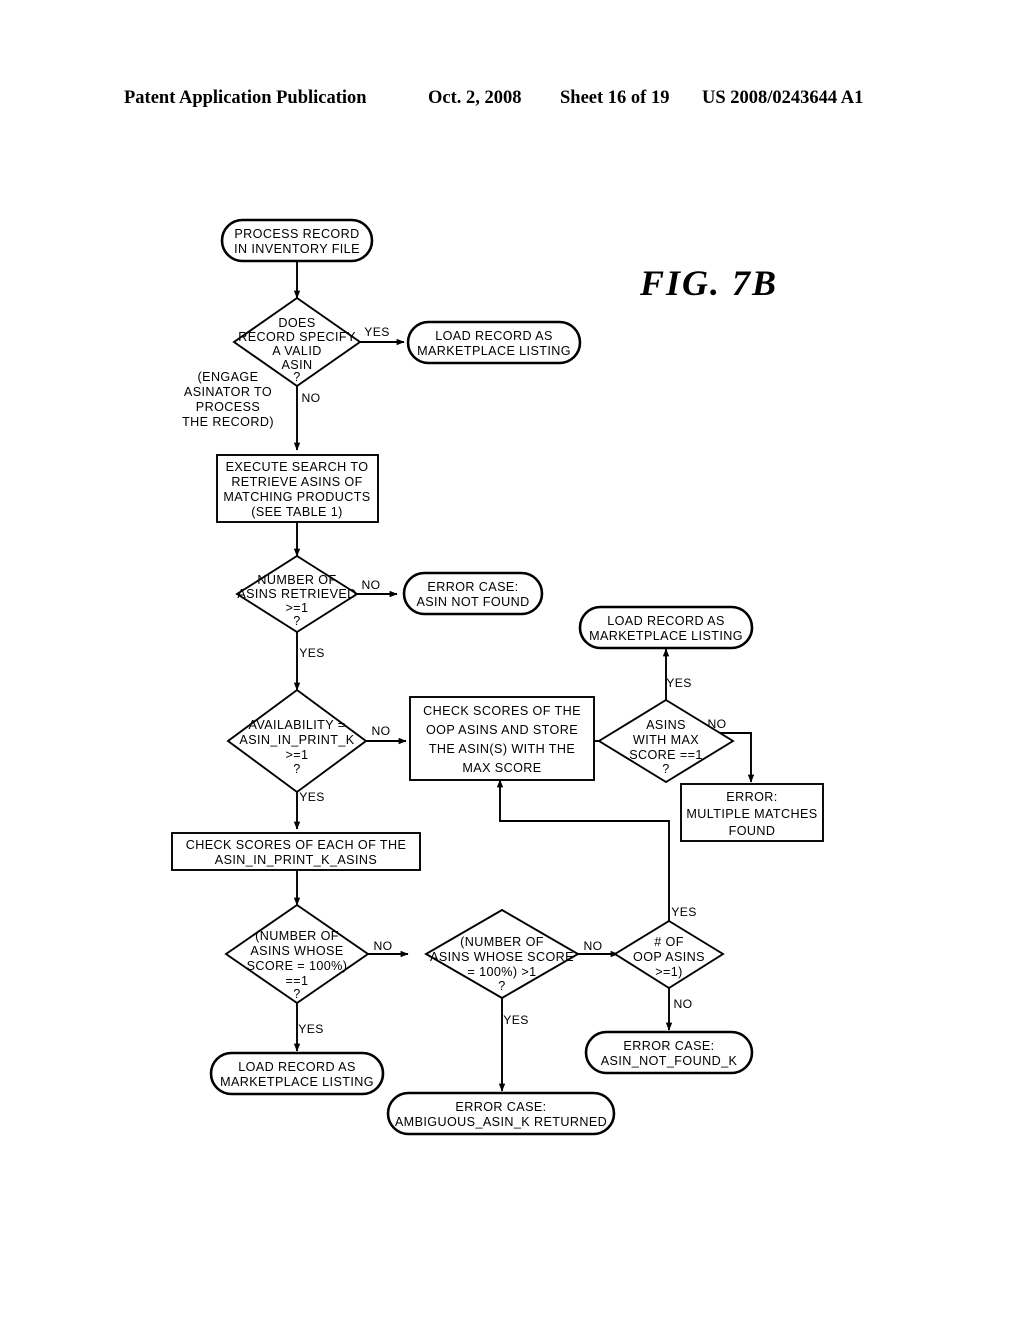 Image resolution: width=1024 pixels, height=1320 pixels. Describe the element at coordinates (296, 234) in the screenshot. I see `node-n1-line-1: PROCESS RECORD` at that location.